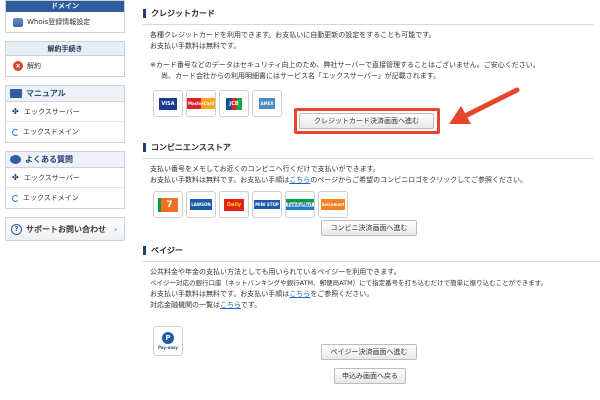 The height and width of the screenshot is (400, 600). I want to click on faq-title-text: よくある質問, so click(49, 159).